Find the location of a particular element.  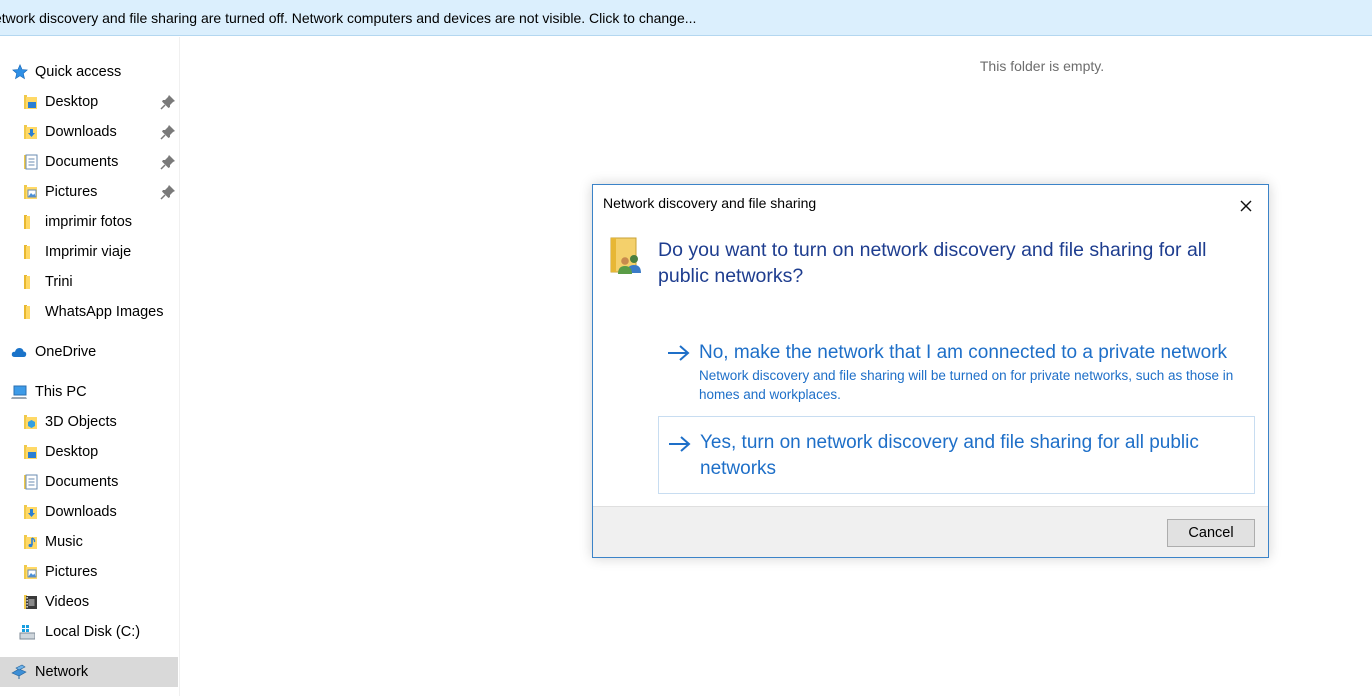

nav-onedrive: OneDrive is located at coordinates (89, 352).